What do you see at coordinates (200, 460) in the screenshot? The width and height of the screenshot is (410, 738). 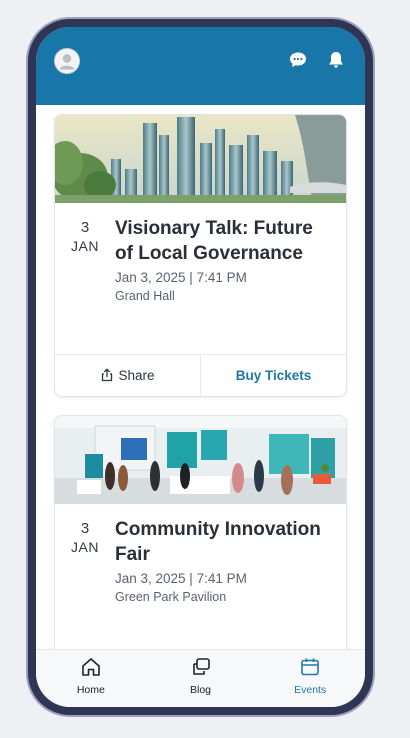 I see `expo-booth-image` at bounding box center [200, 460].